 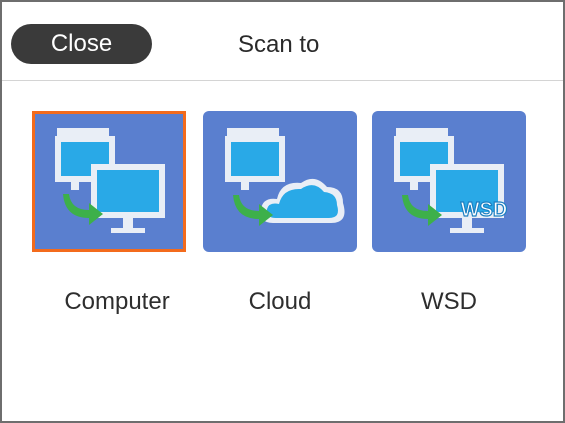 I want to click on computer-option-label: Computer, so click(x=117, y=301).